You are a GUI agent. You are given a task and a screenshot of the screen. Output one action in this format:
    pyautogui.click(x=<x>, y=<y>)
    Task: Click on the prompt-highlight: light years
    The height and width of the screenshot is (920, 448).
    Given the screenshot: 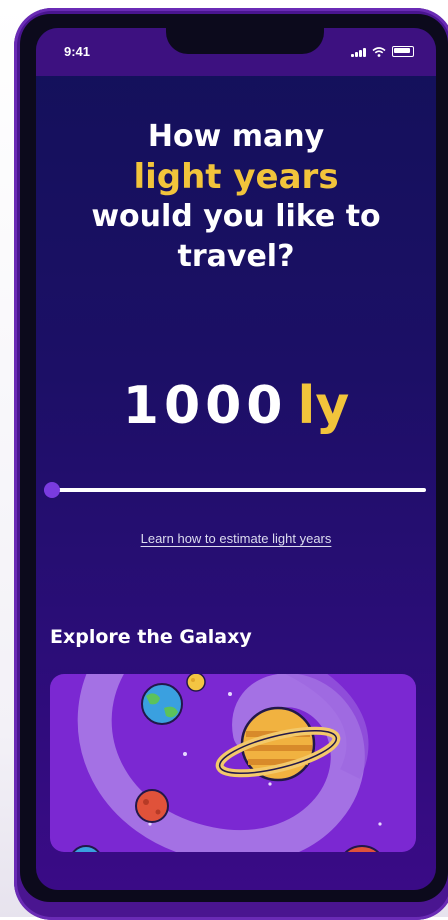 What is the action you would take?
    pyautogui.click(x=236, y=177)
    